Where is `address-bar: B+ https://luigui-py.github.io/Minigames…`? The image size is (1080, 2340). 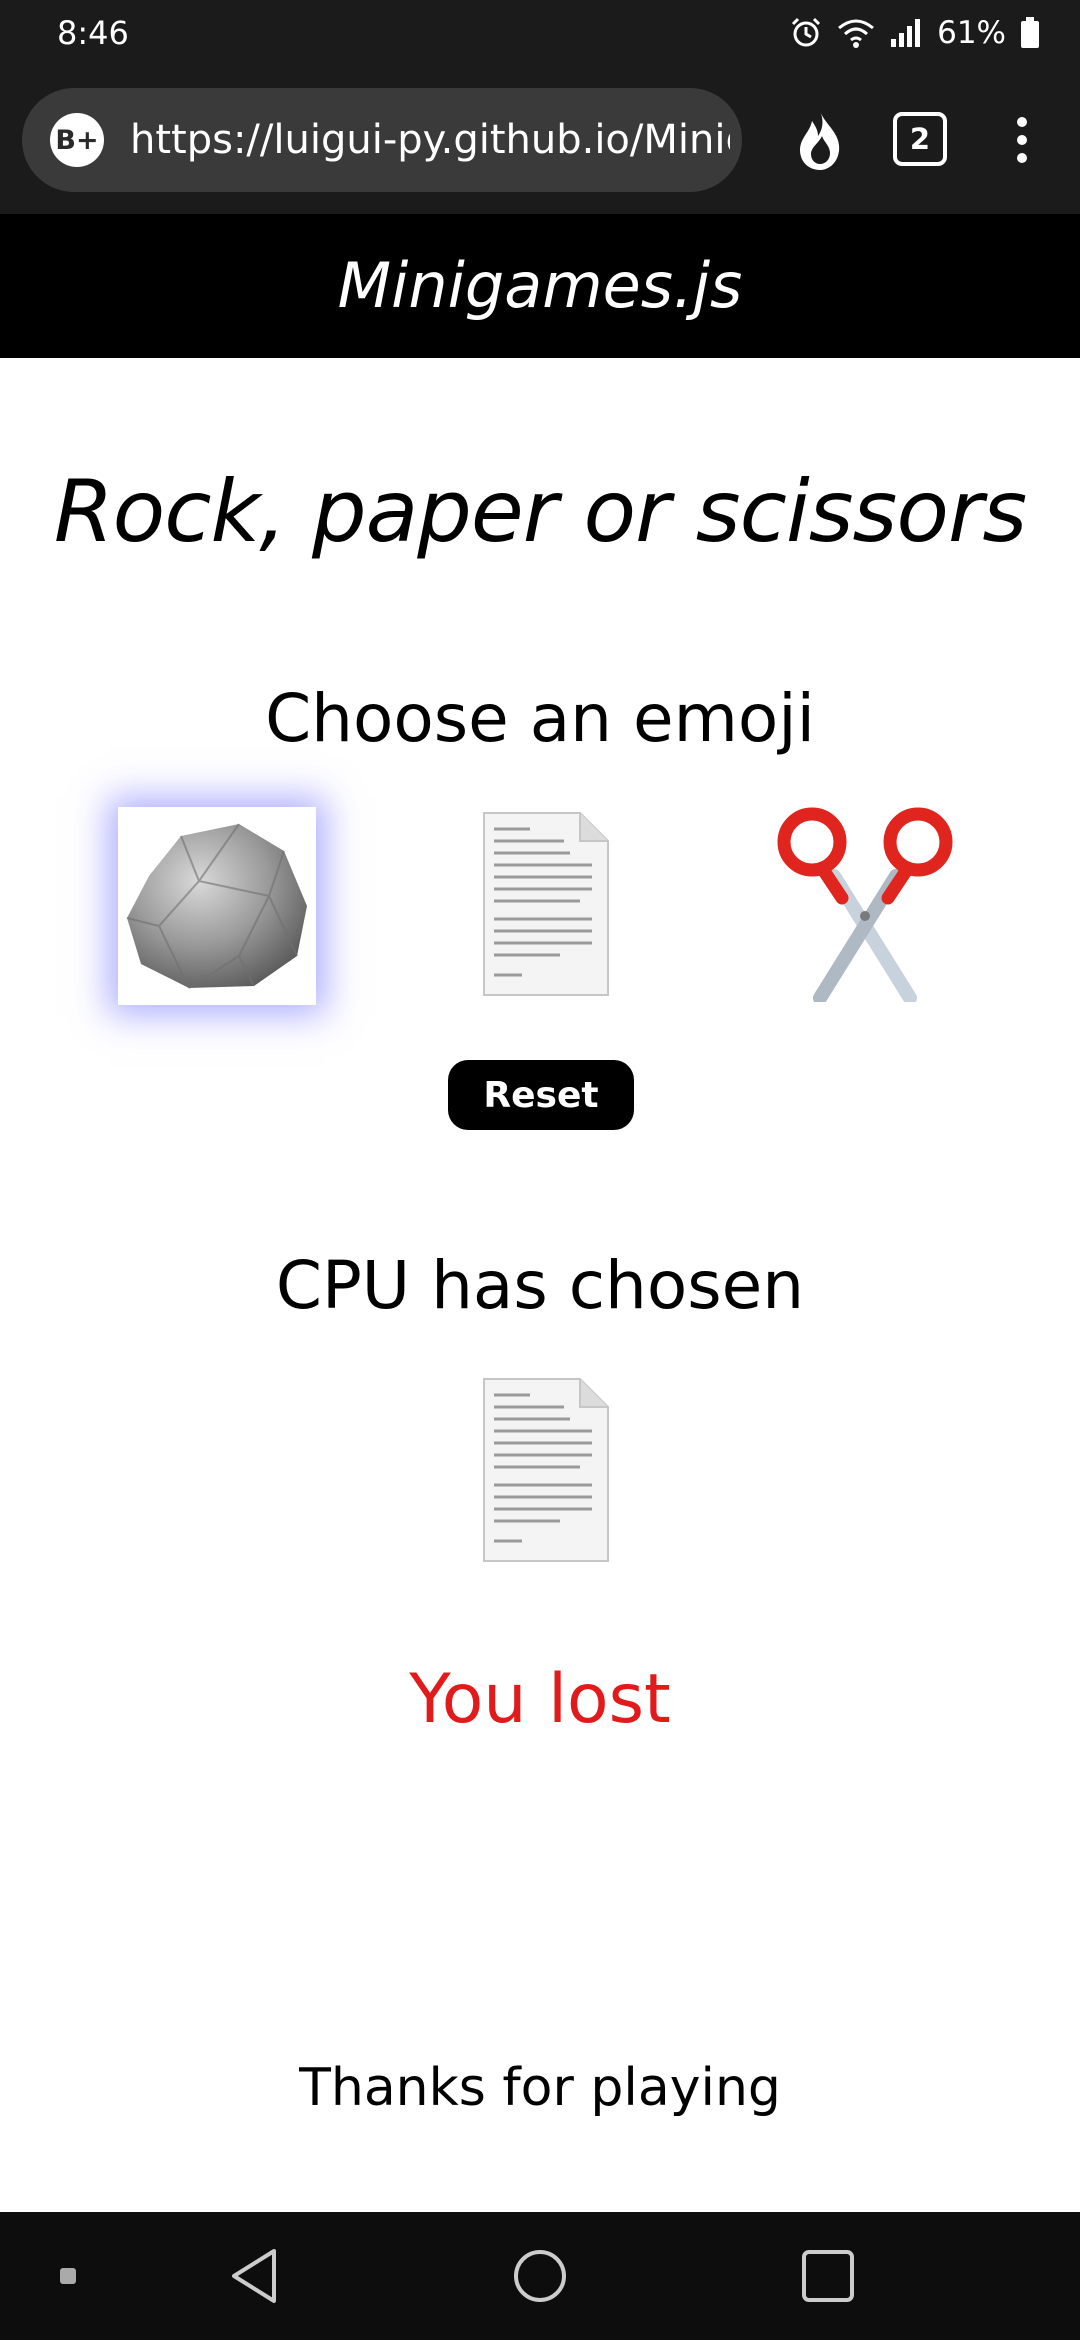
address-bar: B+ https://luigui-py.github.io/Minigames… is located at coordinates (382, 140).